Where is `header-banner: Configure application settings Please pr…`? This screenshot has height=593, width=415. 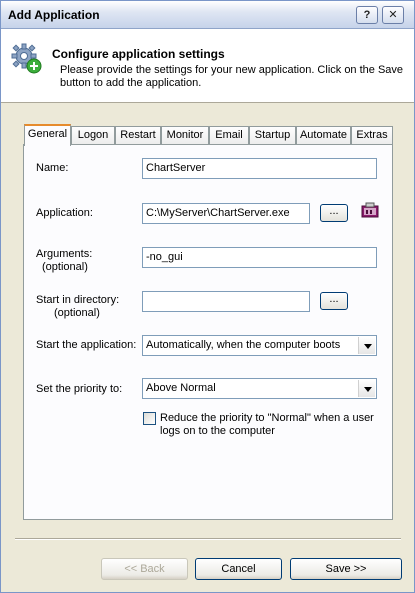 header-banner: Configure application settings Please pr… is located at coordinates (207, 66).